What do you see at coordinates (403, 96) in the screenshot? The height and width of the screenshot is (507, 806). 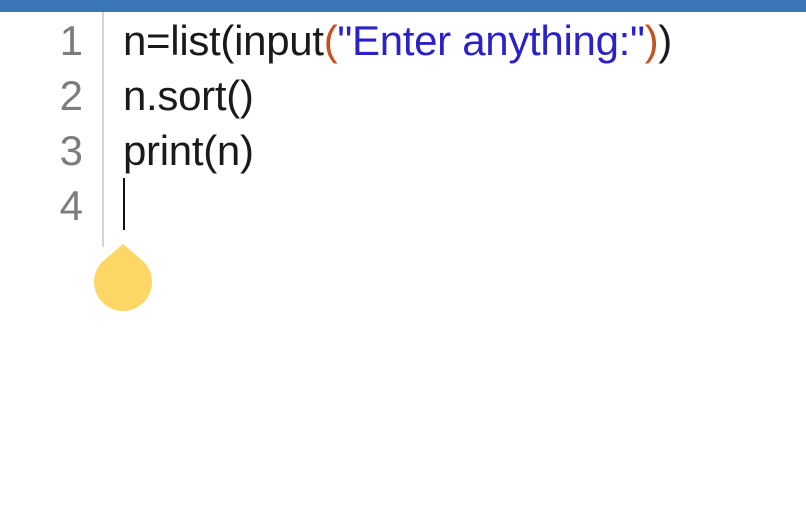 I see `code-line-2: 2 n.sort()` at bounding box center [403, 96].